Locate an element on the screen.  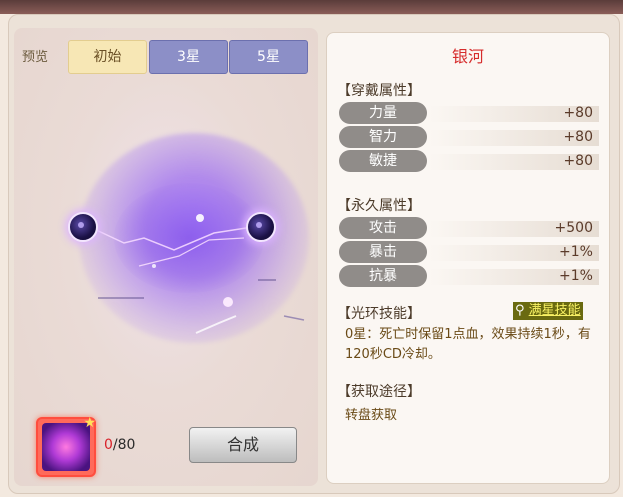
wear-stat-row: 智力 +80 is located at coordinates (473, 137).